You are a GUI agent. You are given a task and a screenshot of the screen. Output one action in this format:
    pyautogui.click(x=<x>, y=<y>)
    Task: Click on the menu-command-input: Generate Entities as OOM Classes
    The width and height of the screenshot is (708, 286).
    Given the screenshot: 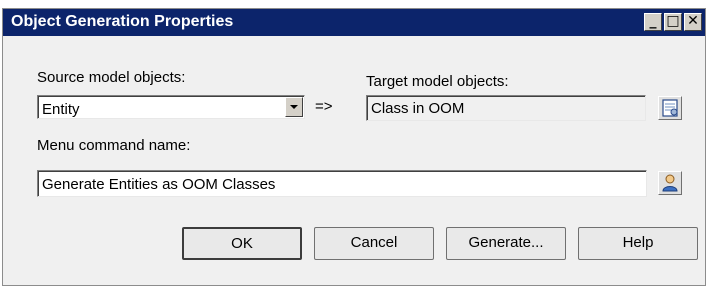 What is the action you would take?
    pyautogui.click(x=342, y=183)
    